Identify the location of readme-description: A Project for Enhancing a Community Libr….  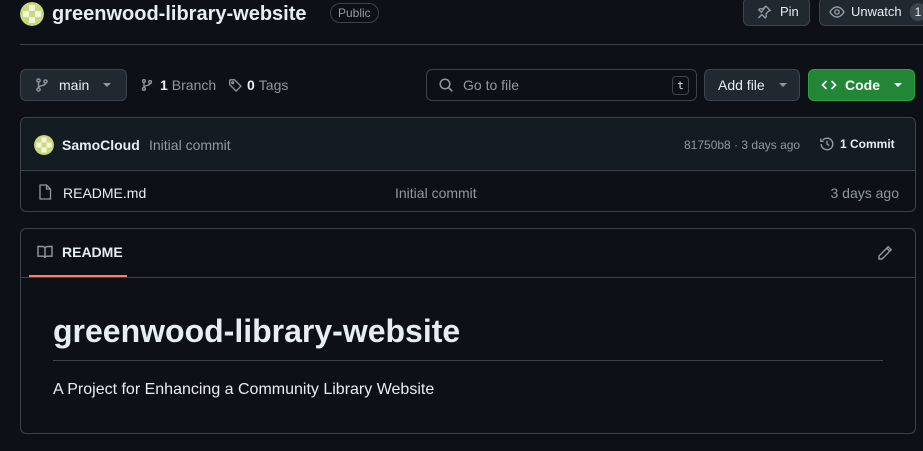
(244, 389).